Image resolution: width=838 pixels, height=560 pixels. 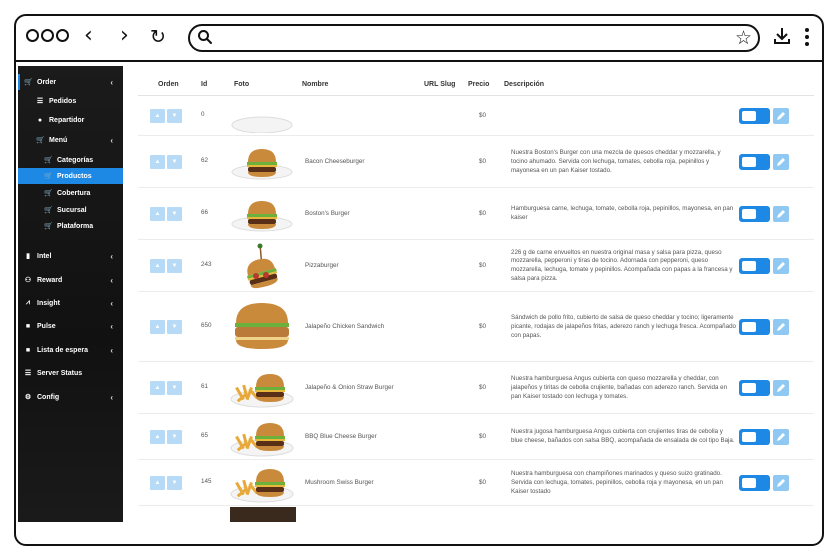 What do you see at coordinates (40, 101) in the screenshot?
I see `list-icon: ☰` at bounding box center [40, 101].